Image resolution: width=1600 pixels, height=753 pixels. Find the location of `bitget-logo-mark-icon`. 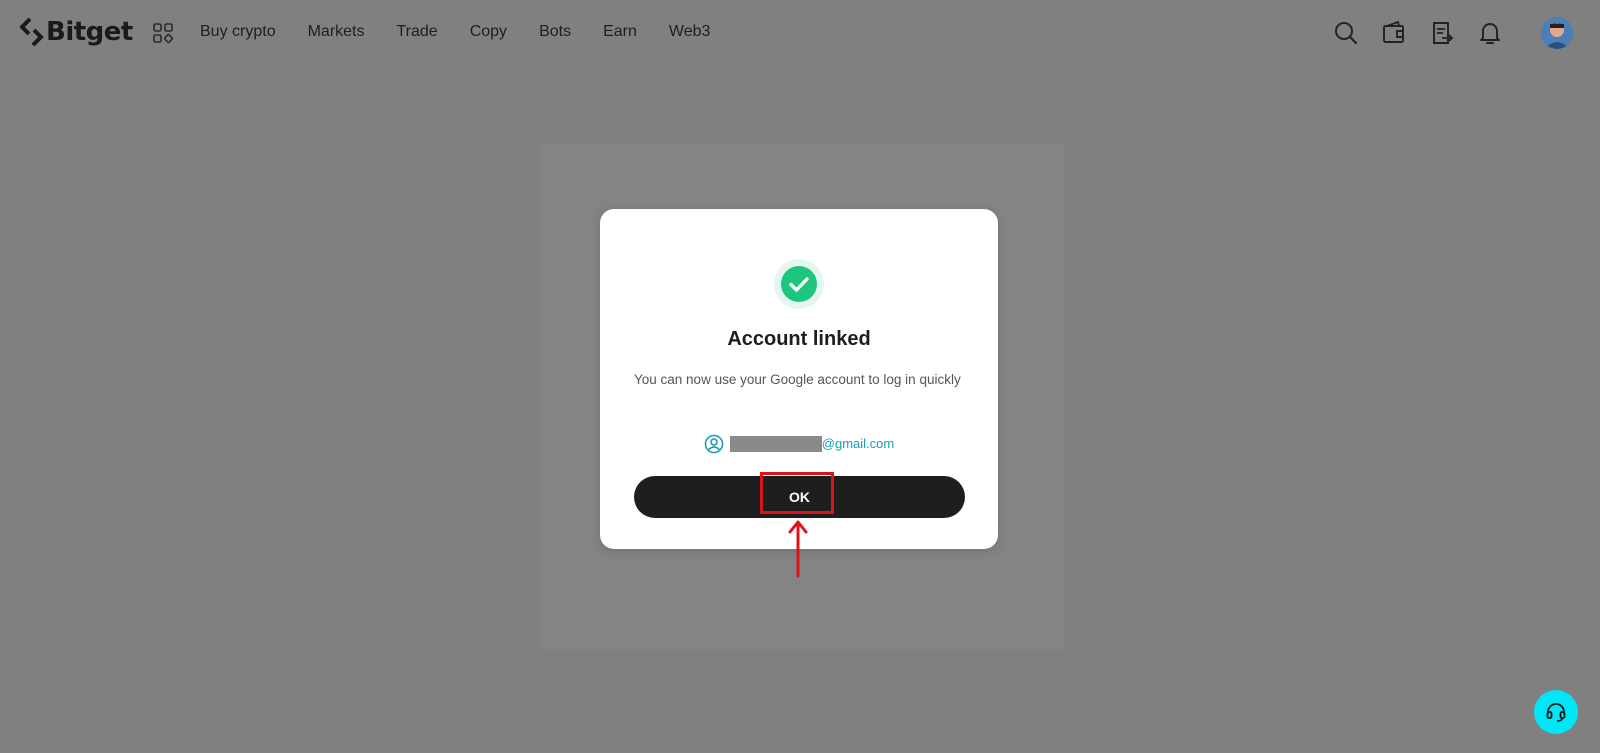

bitget-logo-mark-icon is located at coordinates (32, 32).